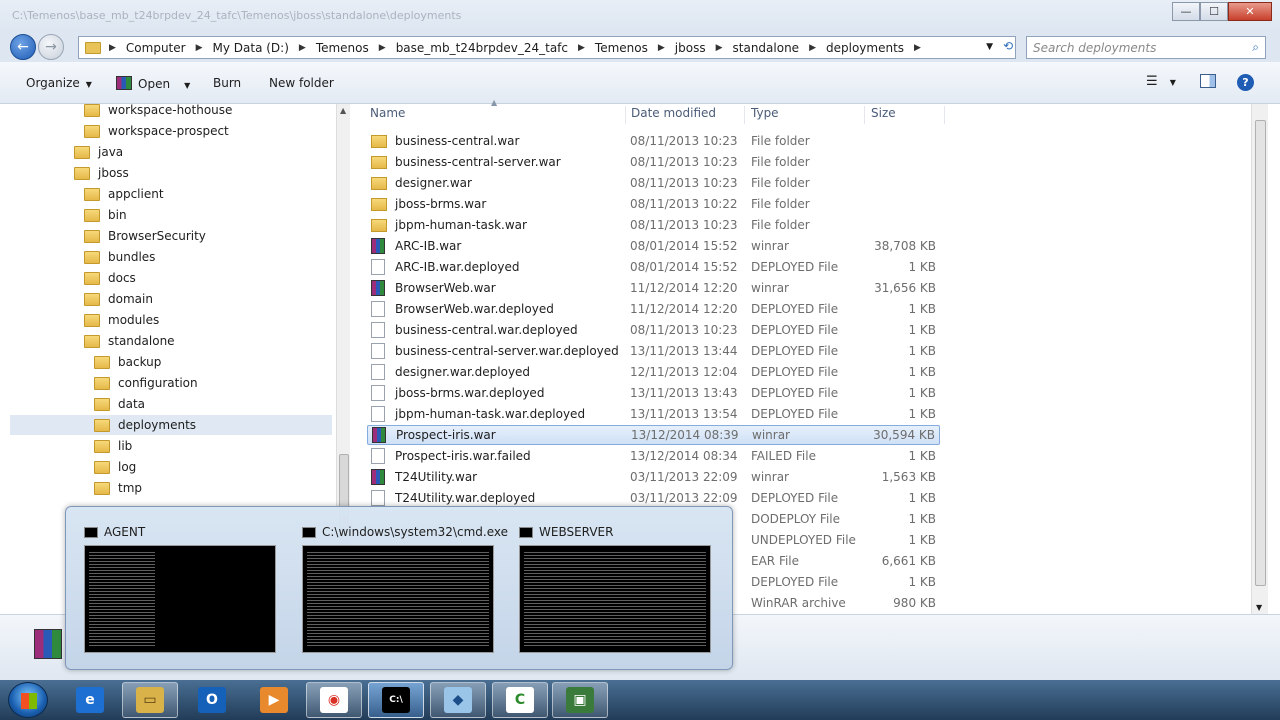 The image size is (1280, 720). I want to click on tree-item-workspace-prospect: workspace-prospect, so click(156, 131).